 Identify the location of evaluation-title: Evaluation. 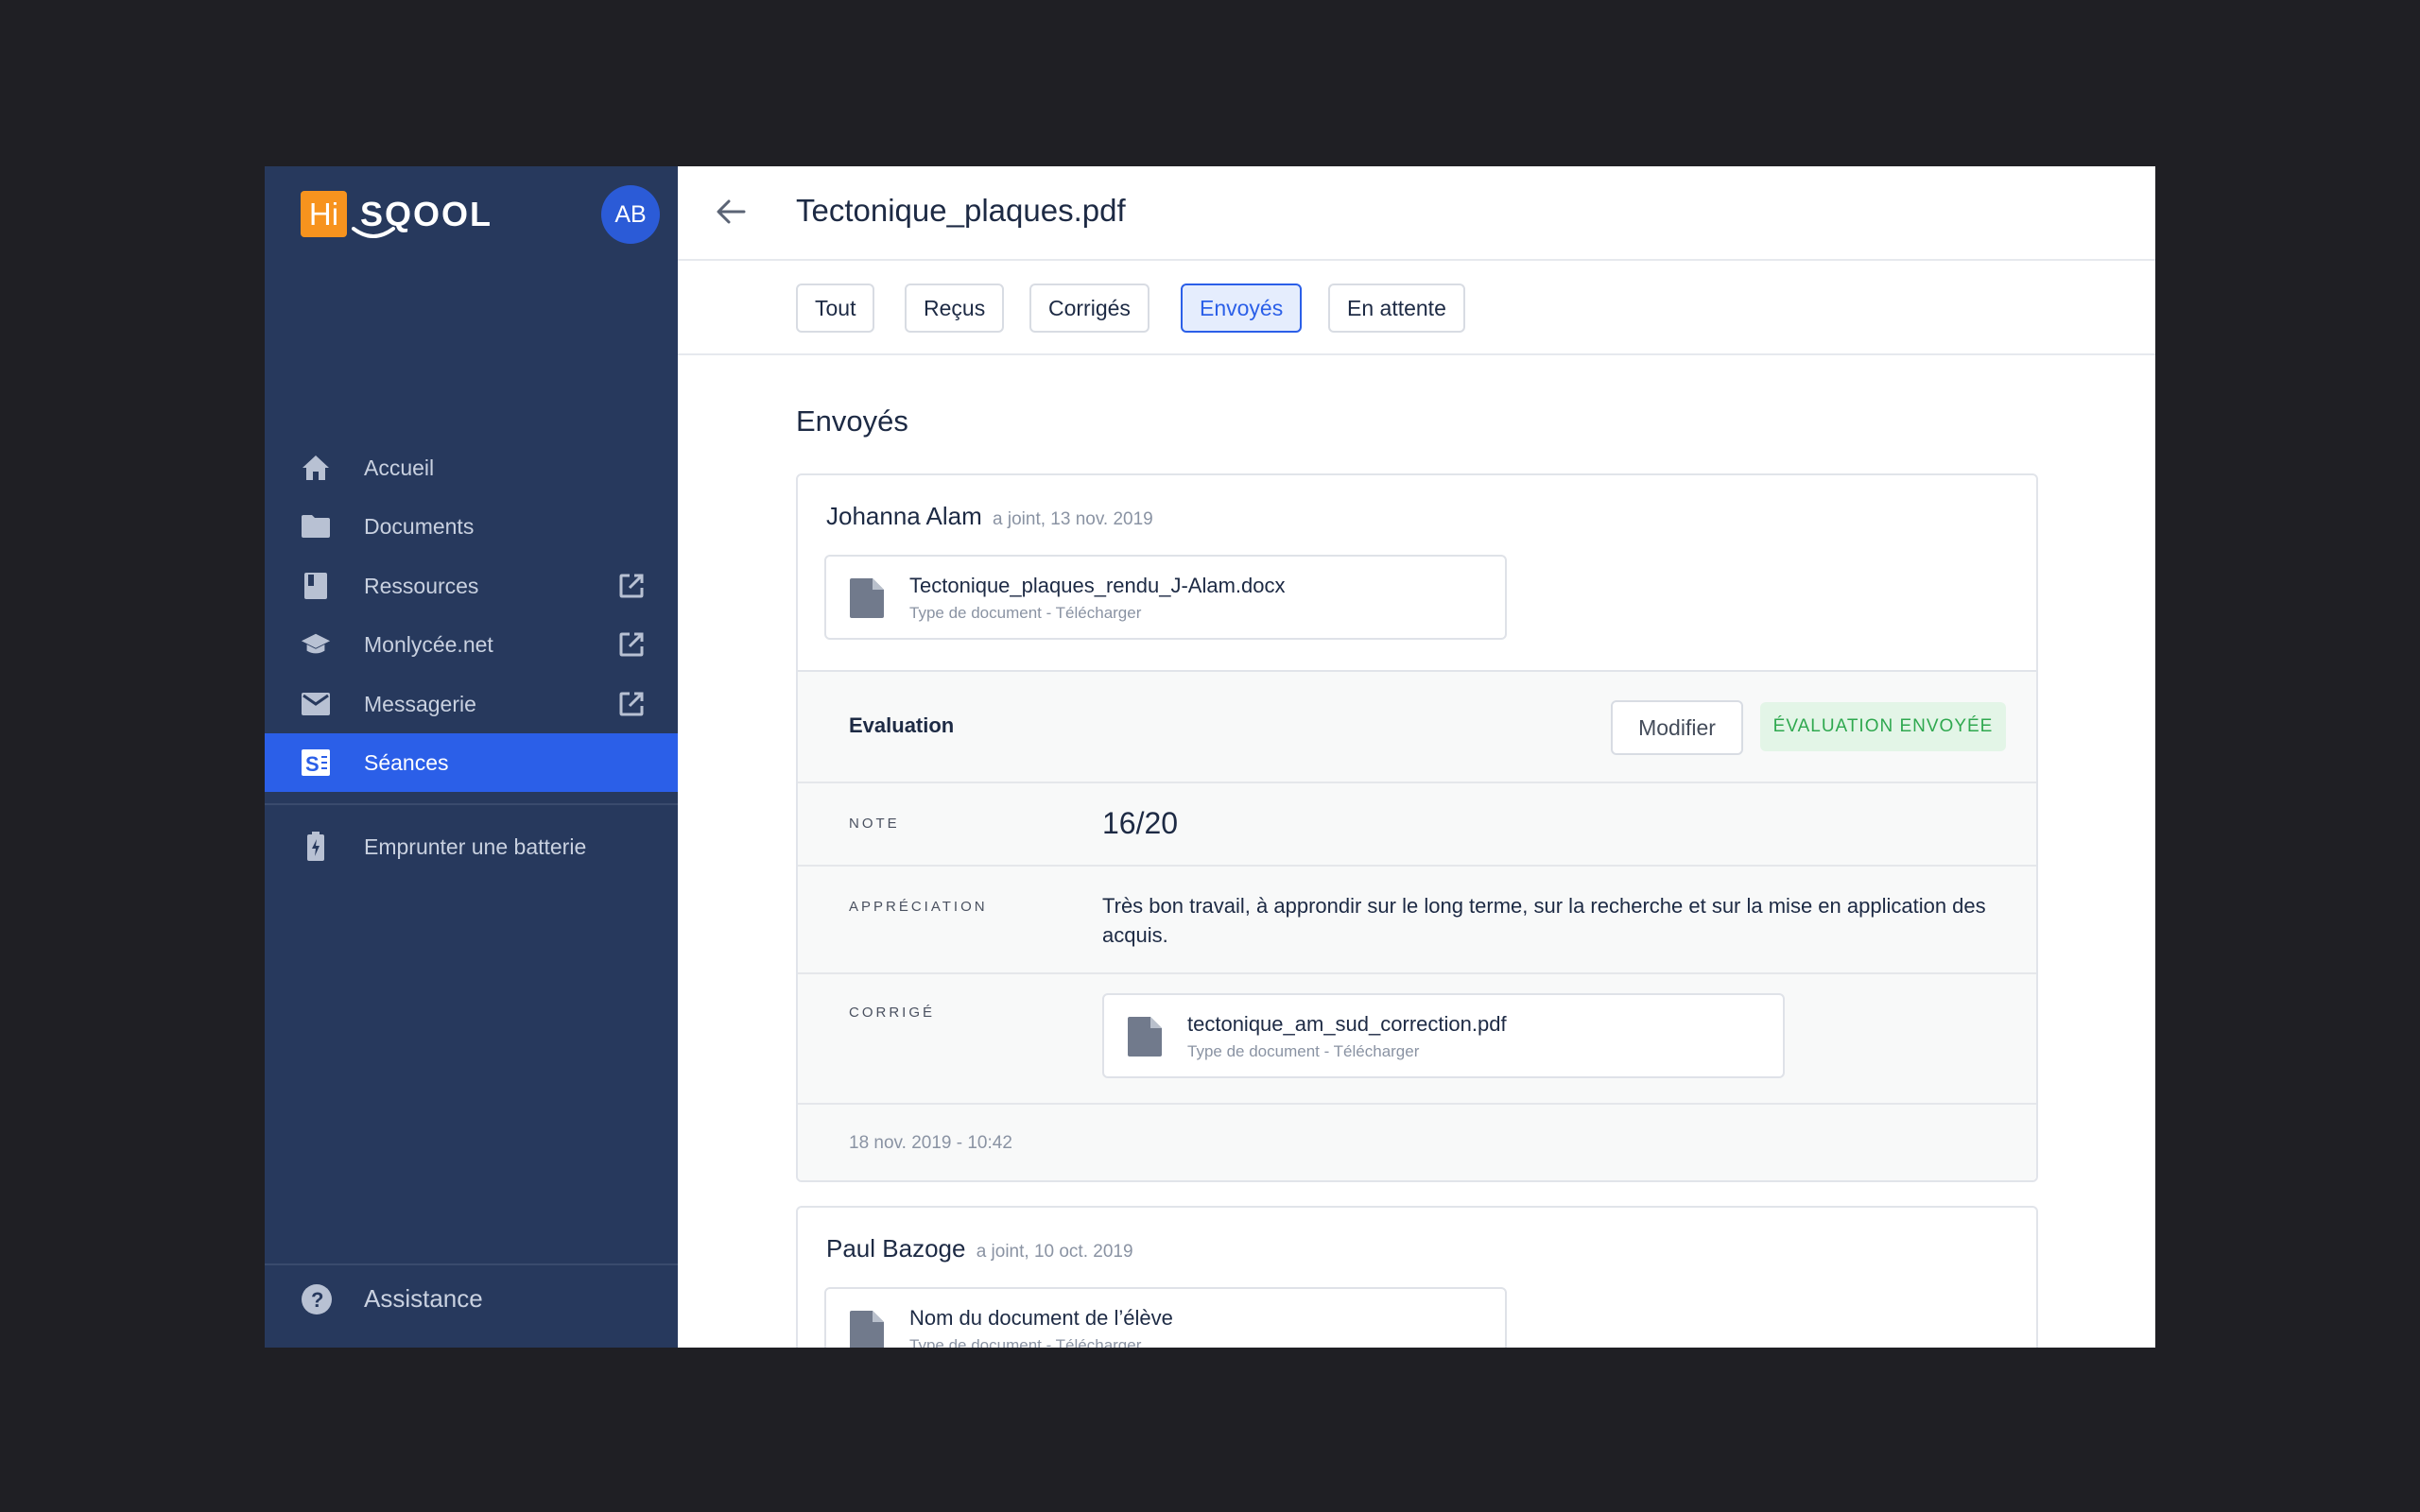
(902, 725).